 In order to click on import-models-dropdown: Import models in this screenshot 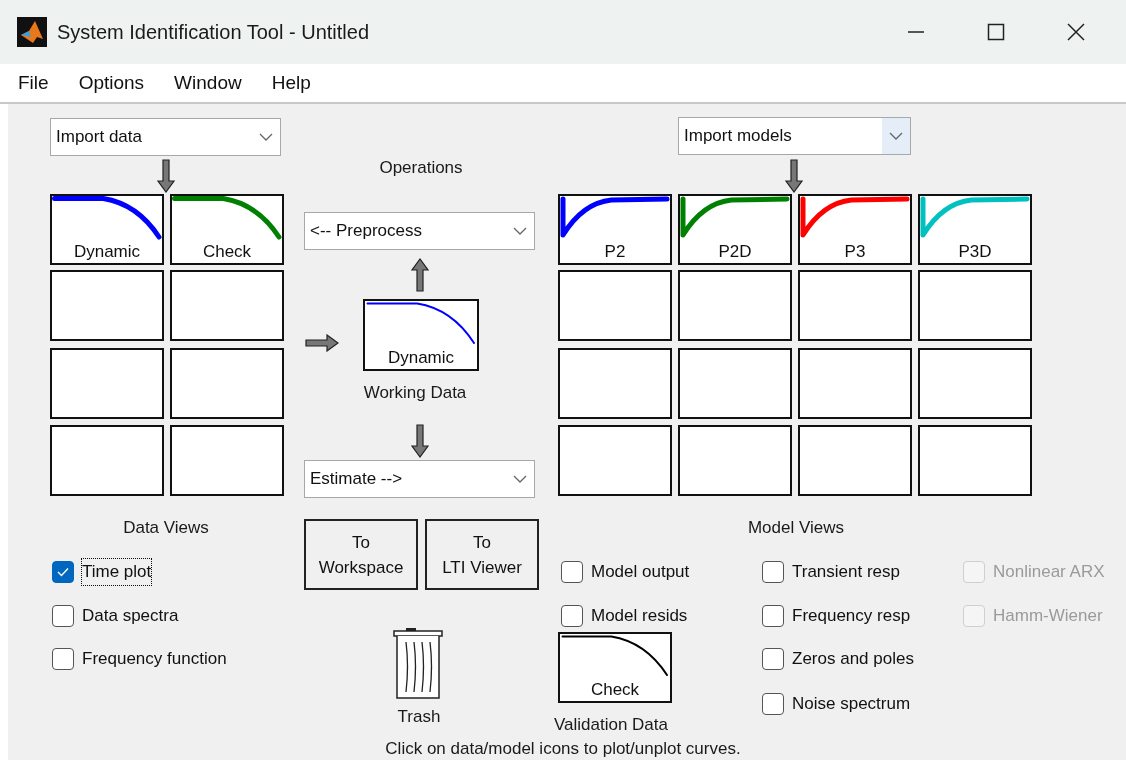, I will do `click(794, 136)`.